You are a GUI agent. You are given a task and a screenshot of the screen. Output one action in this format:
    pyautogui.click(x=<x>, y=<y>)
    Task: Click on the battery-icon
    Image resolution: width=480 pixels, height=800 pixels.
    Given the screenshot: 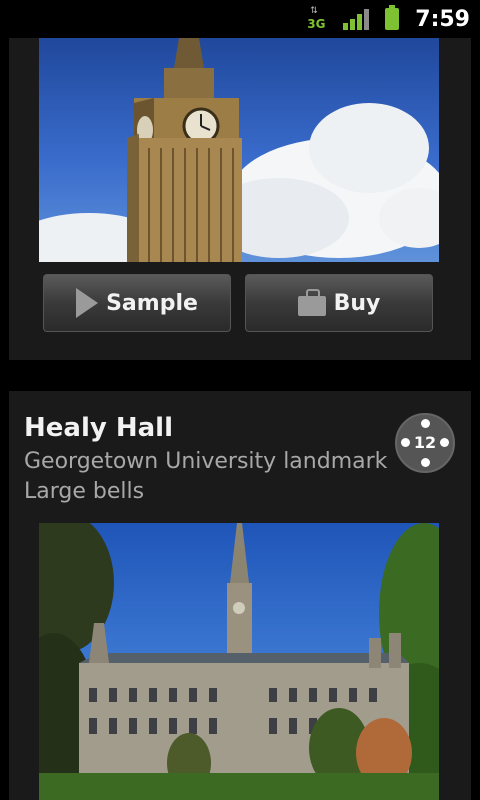 What is the action you would take?
    pyautogui.click(x=392, y=17)
    